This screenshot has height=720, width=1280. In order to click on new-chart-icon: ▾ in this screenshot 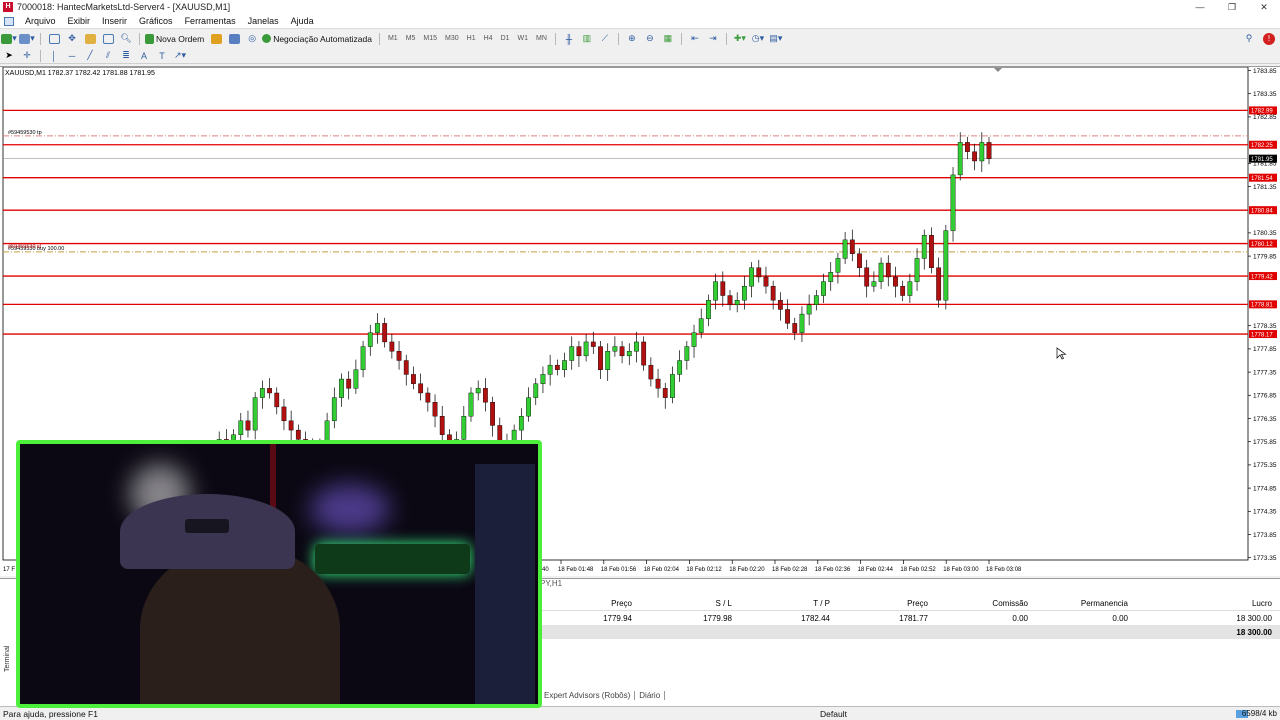, I will do `click(9, 39)`.